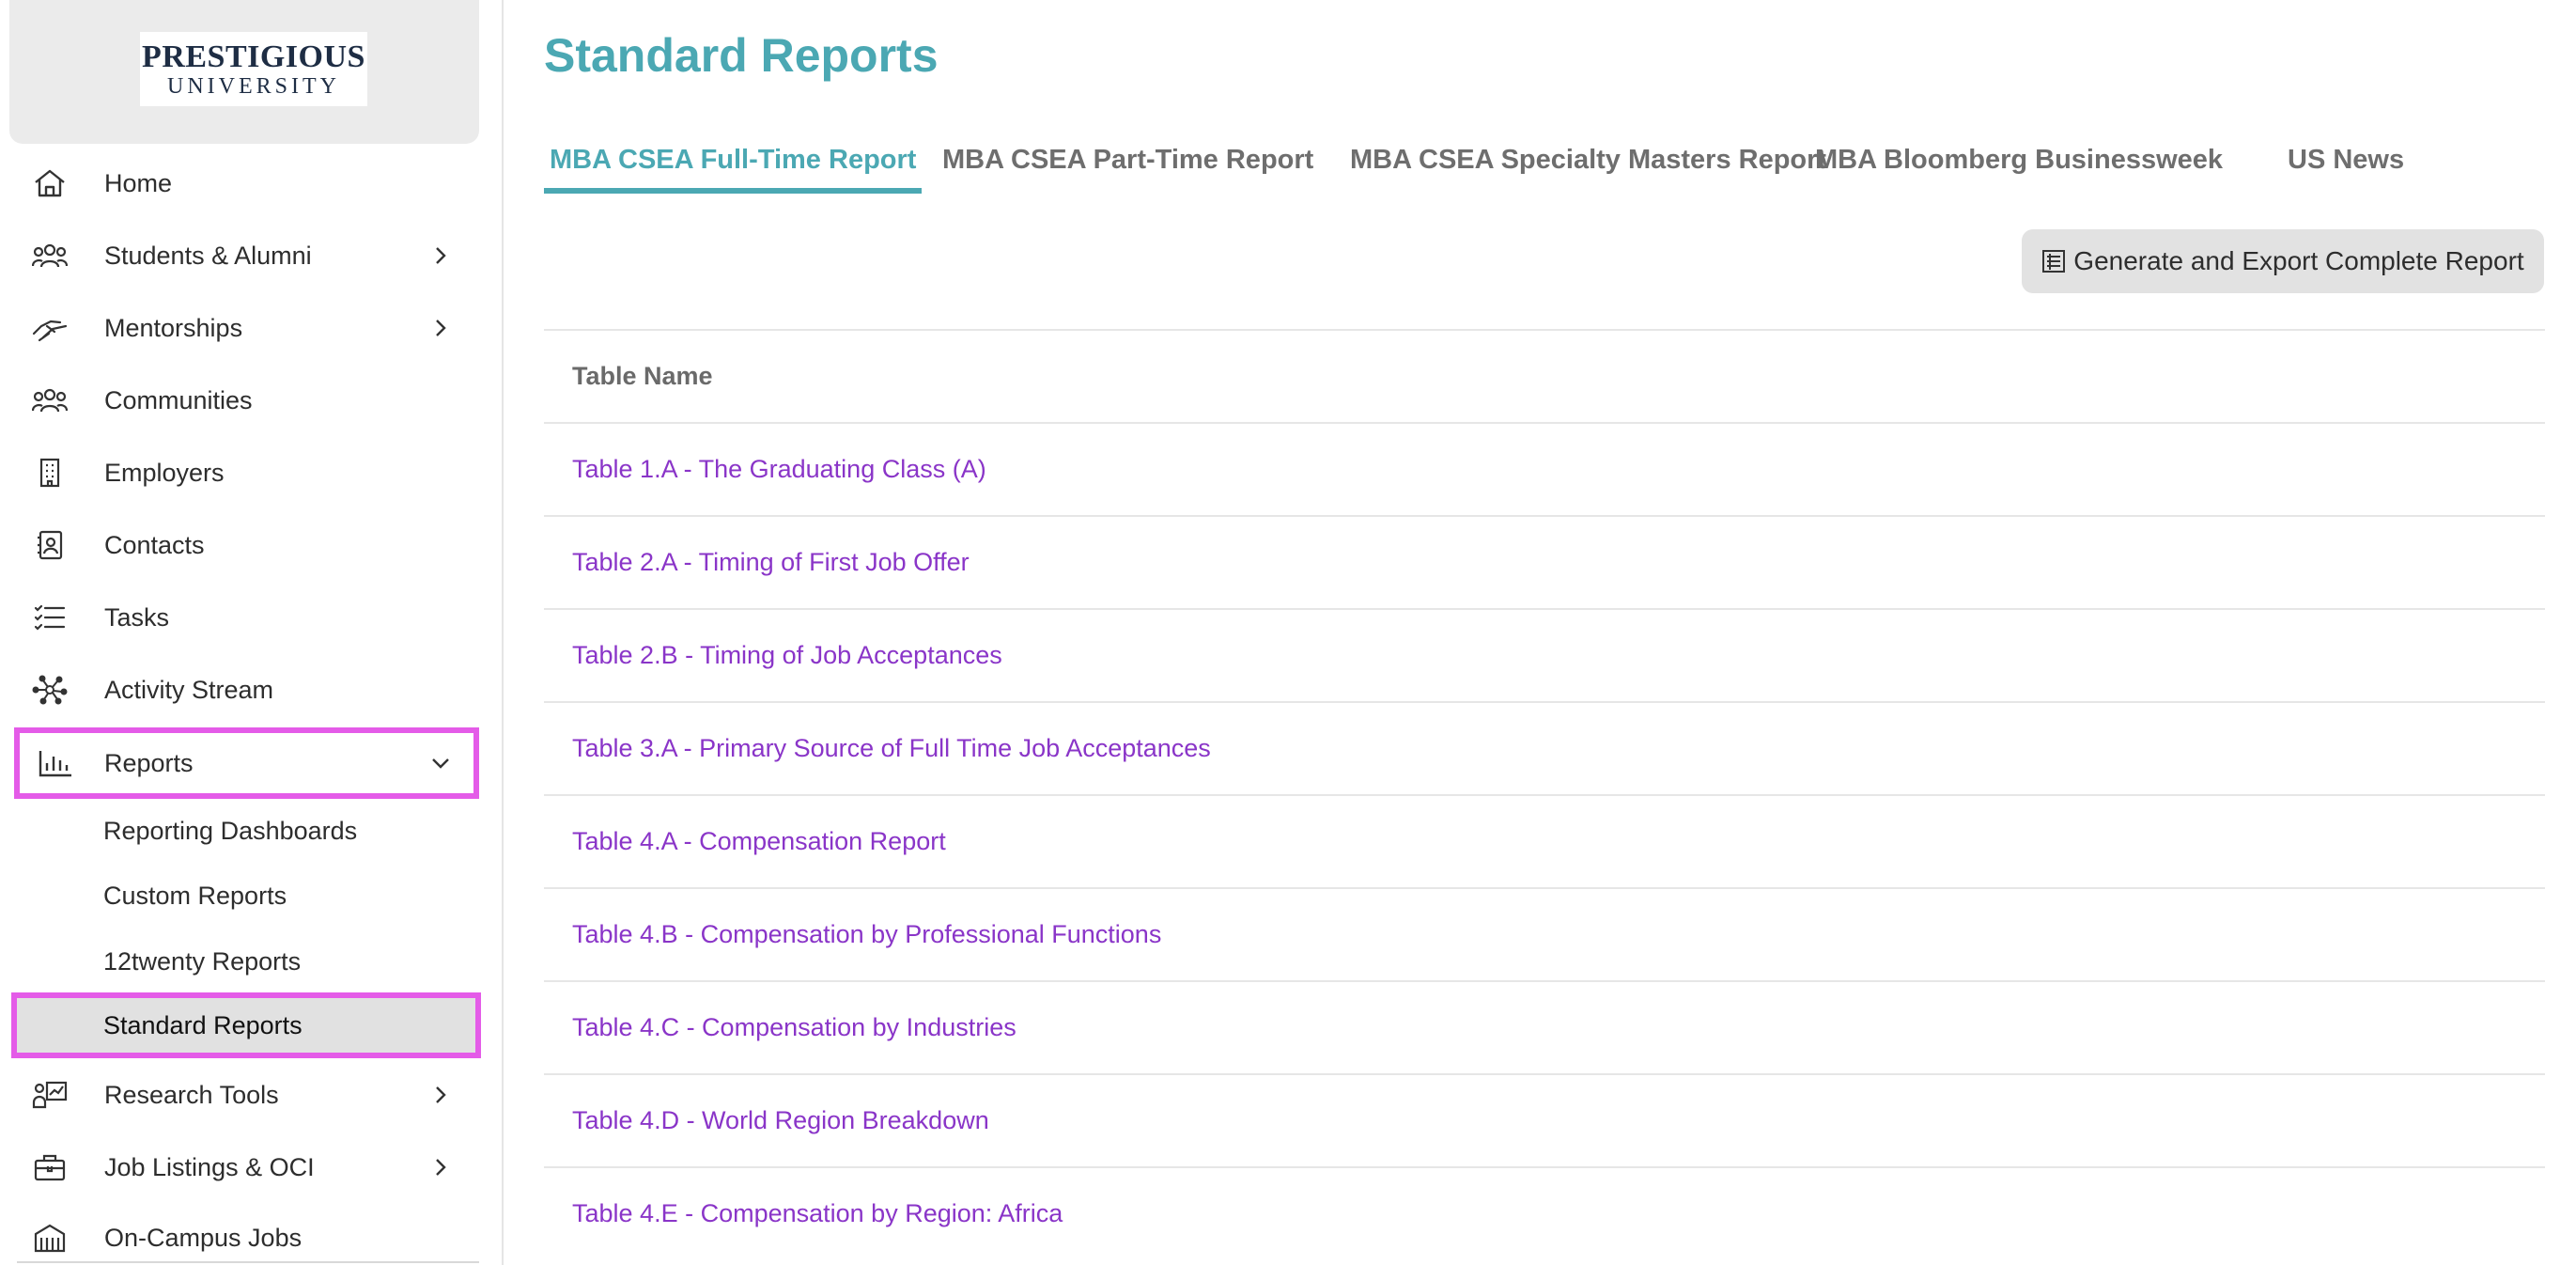 The height and width of the screenshot is (1265, 2576). Describe the element at coordinates (50, 1167) in the screenshot. I see `briefcase-icon` at that location.